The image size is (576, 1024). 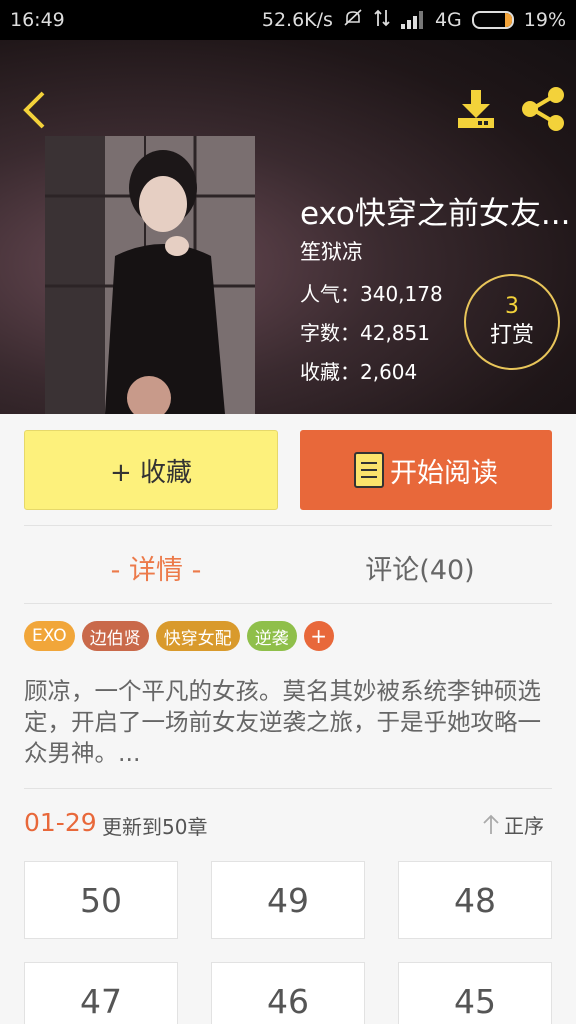 I want to click on status-bar: 16:49 52.6K/s 4G 19%, so click(x=288, y=20).